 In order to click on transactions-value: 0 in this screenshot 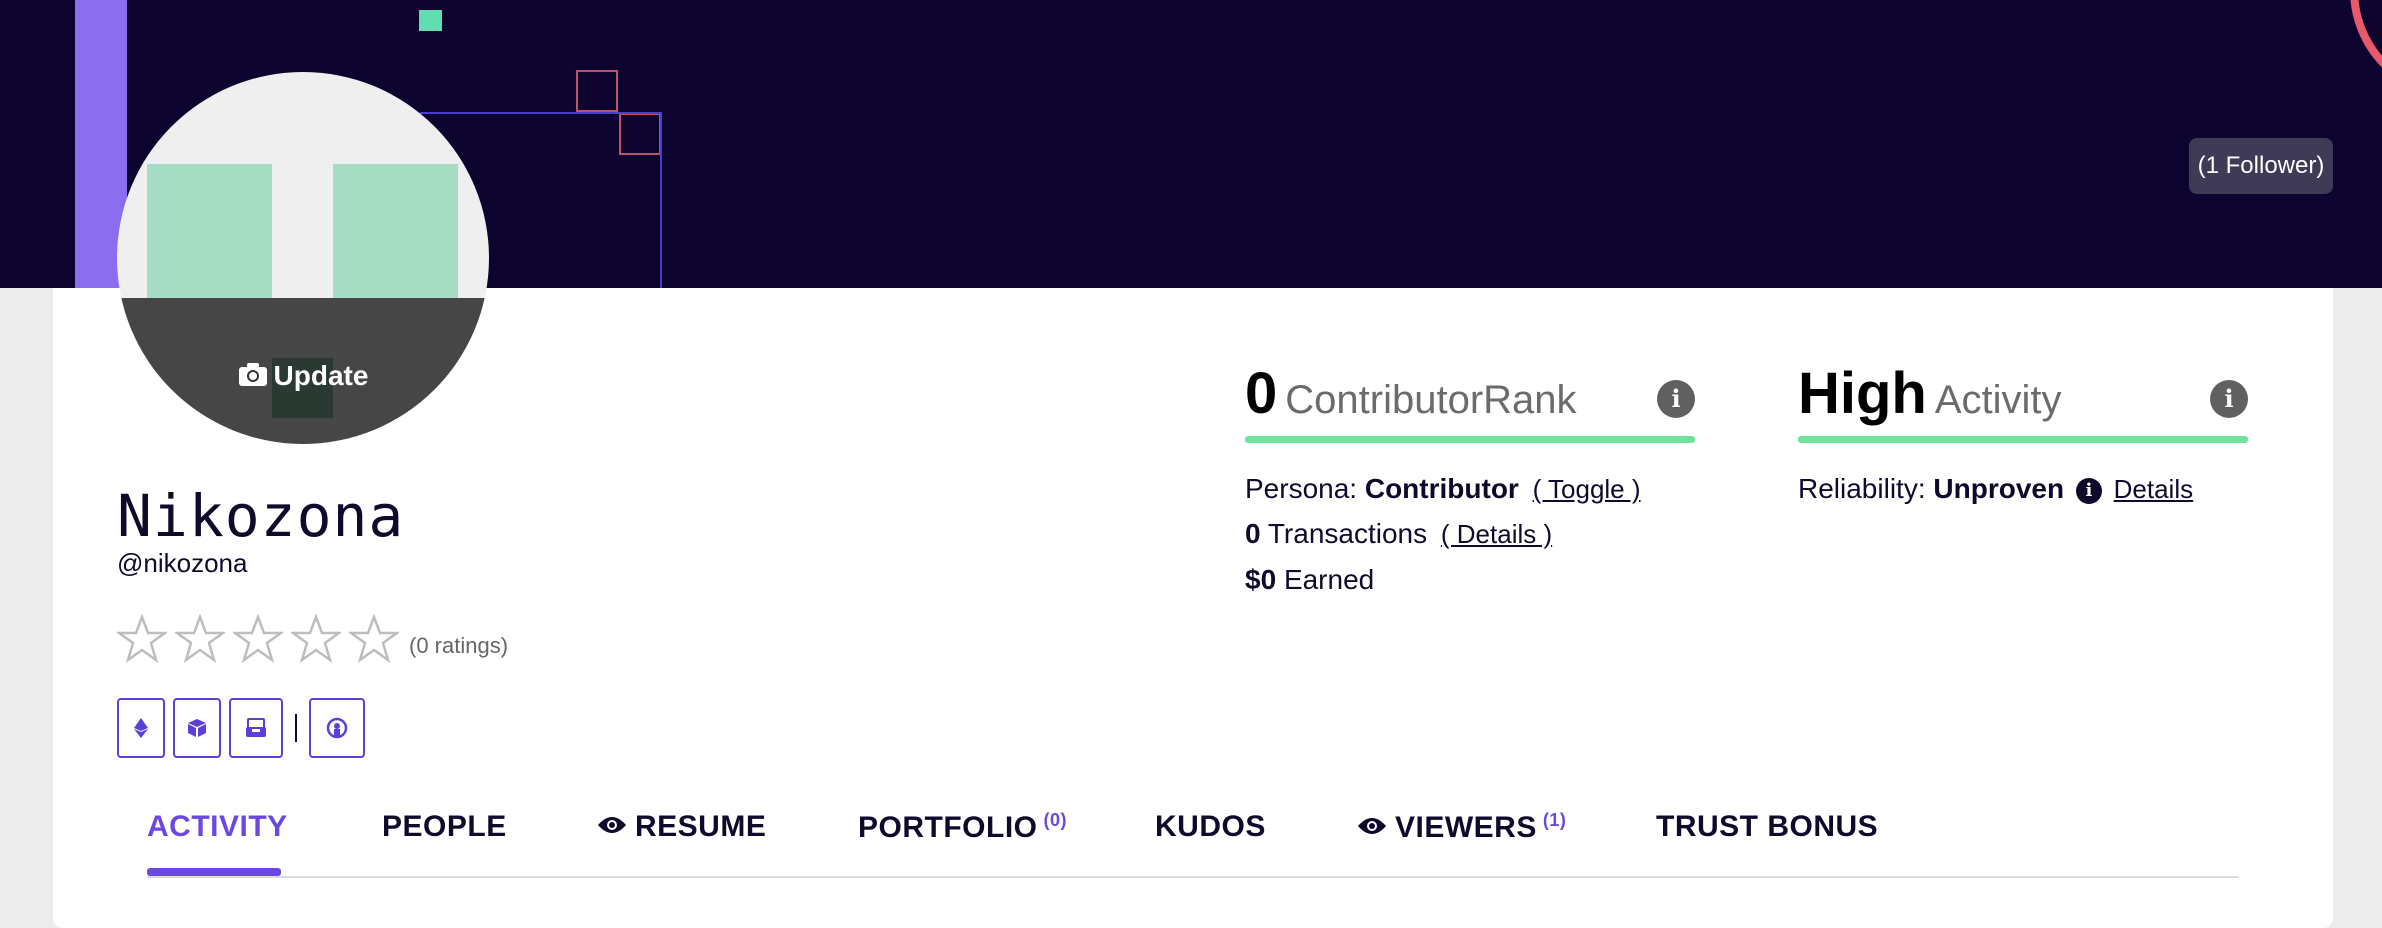, I will do `click(1253, 533)`.